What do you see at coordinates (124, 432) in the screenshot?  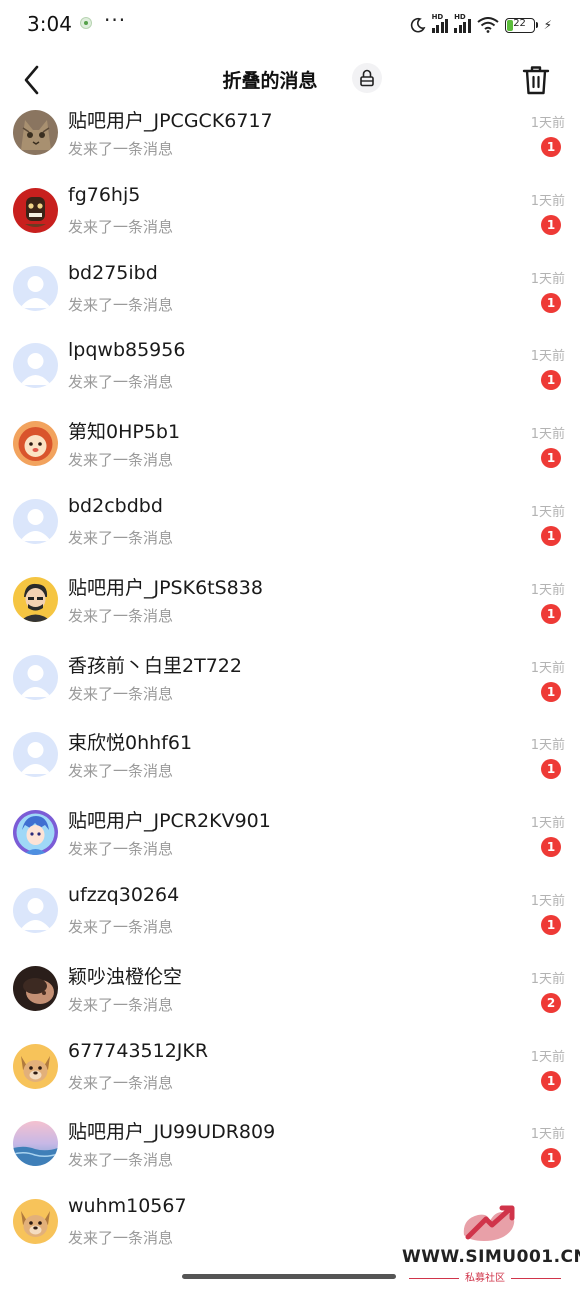 I see `sender-name: 第知0HP5b1` at bounding box center [124, 432].